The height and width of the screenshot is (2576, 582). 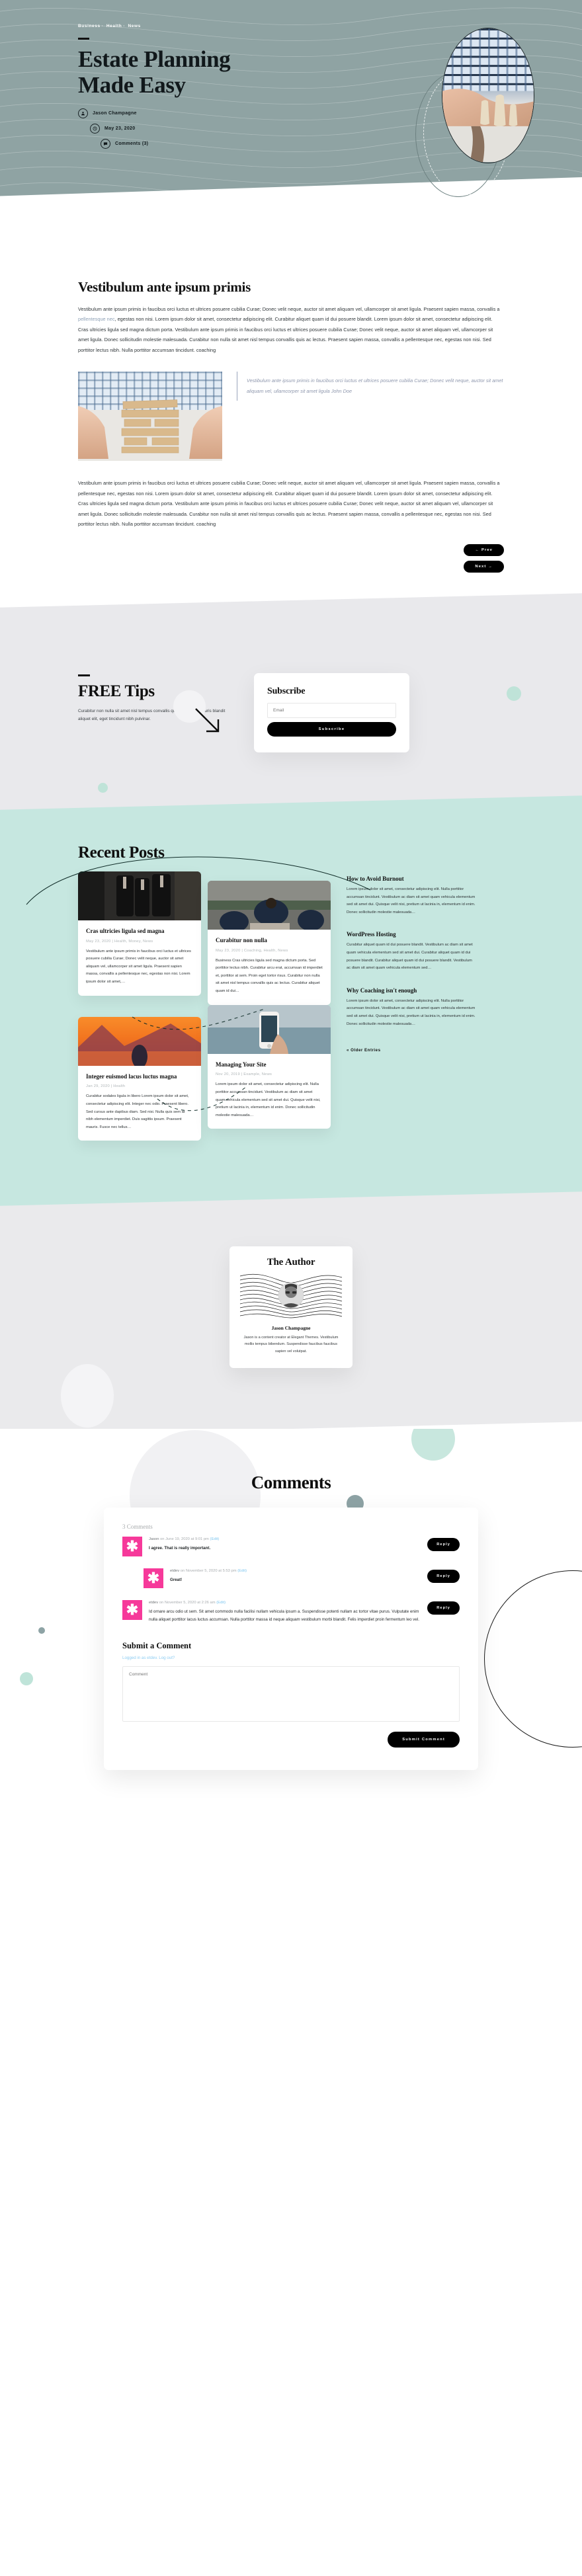 I want to click on hero-title-line-1: Estate Planning, so click(x=154, y=59).